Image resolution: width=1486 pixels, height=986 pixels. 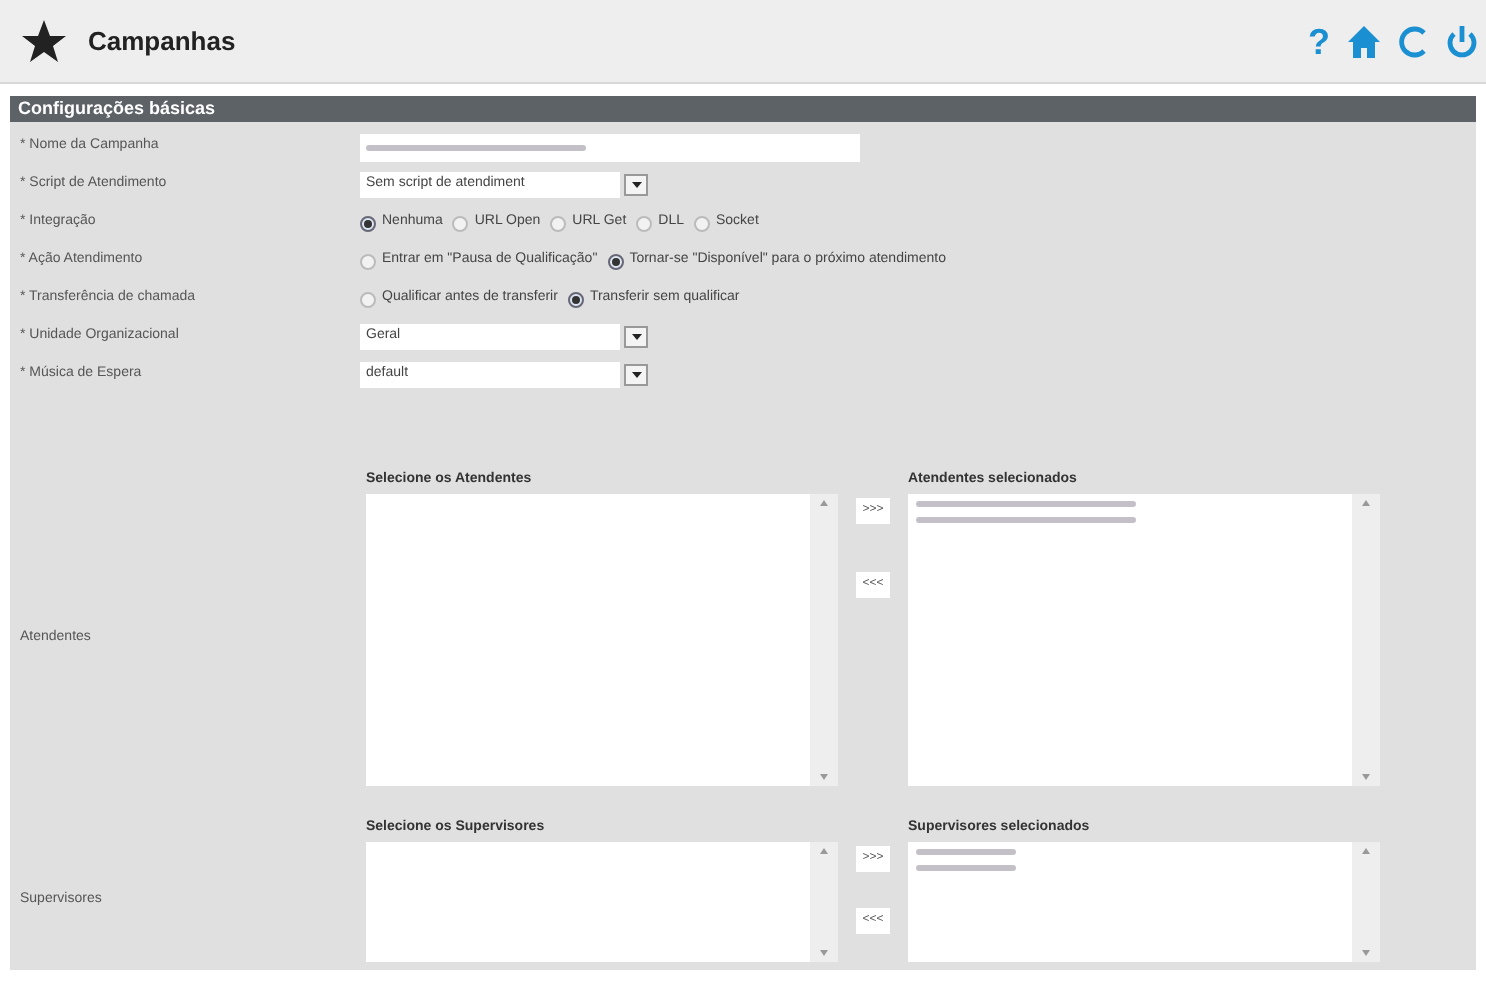 I want to click on text-field, so click(x=610, y=147).